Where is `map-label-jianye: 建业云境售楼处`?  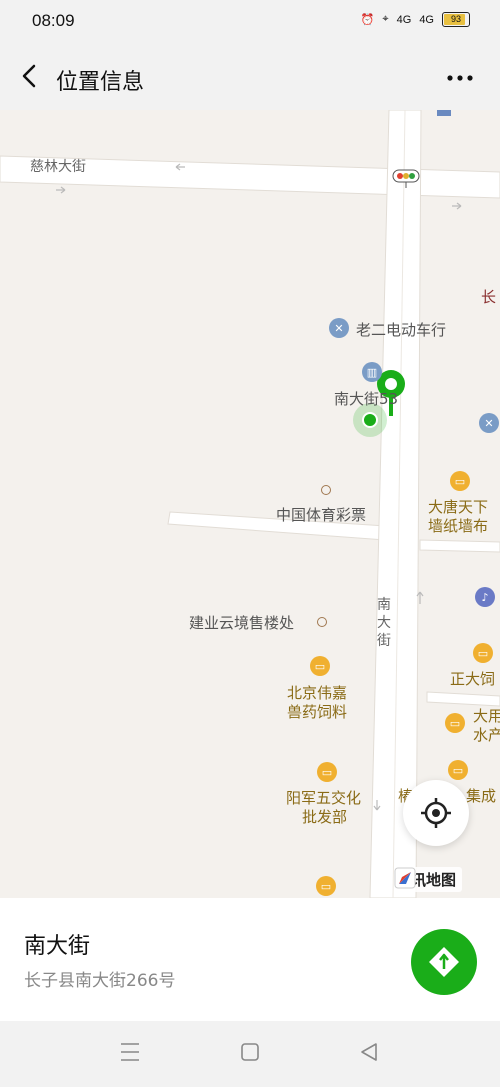 map-label-jianye: 建业云境售楼处 is located at coordinates (242, 623).